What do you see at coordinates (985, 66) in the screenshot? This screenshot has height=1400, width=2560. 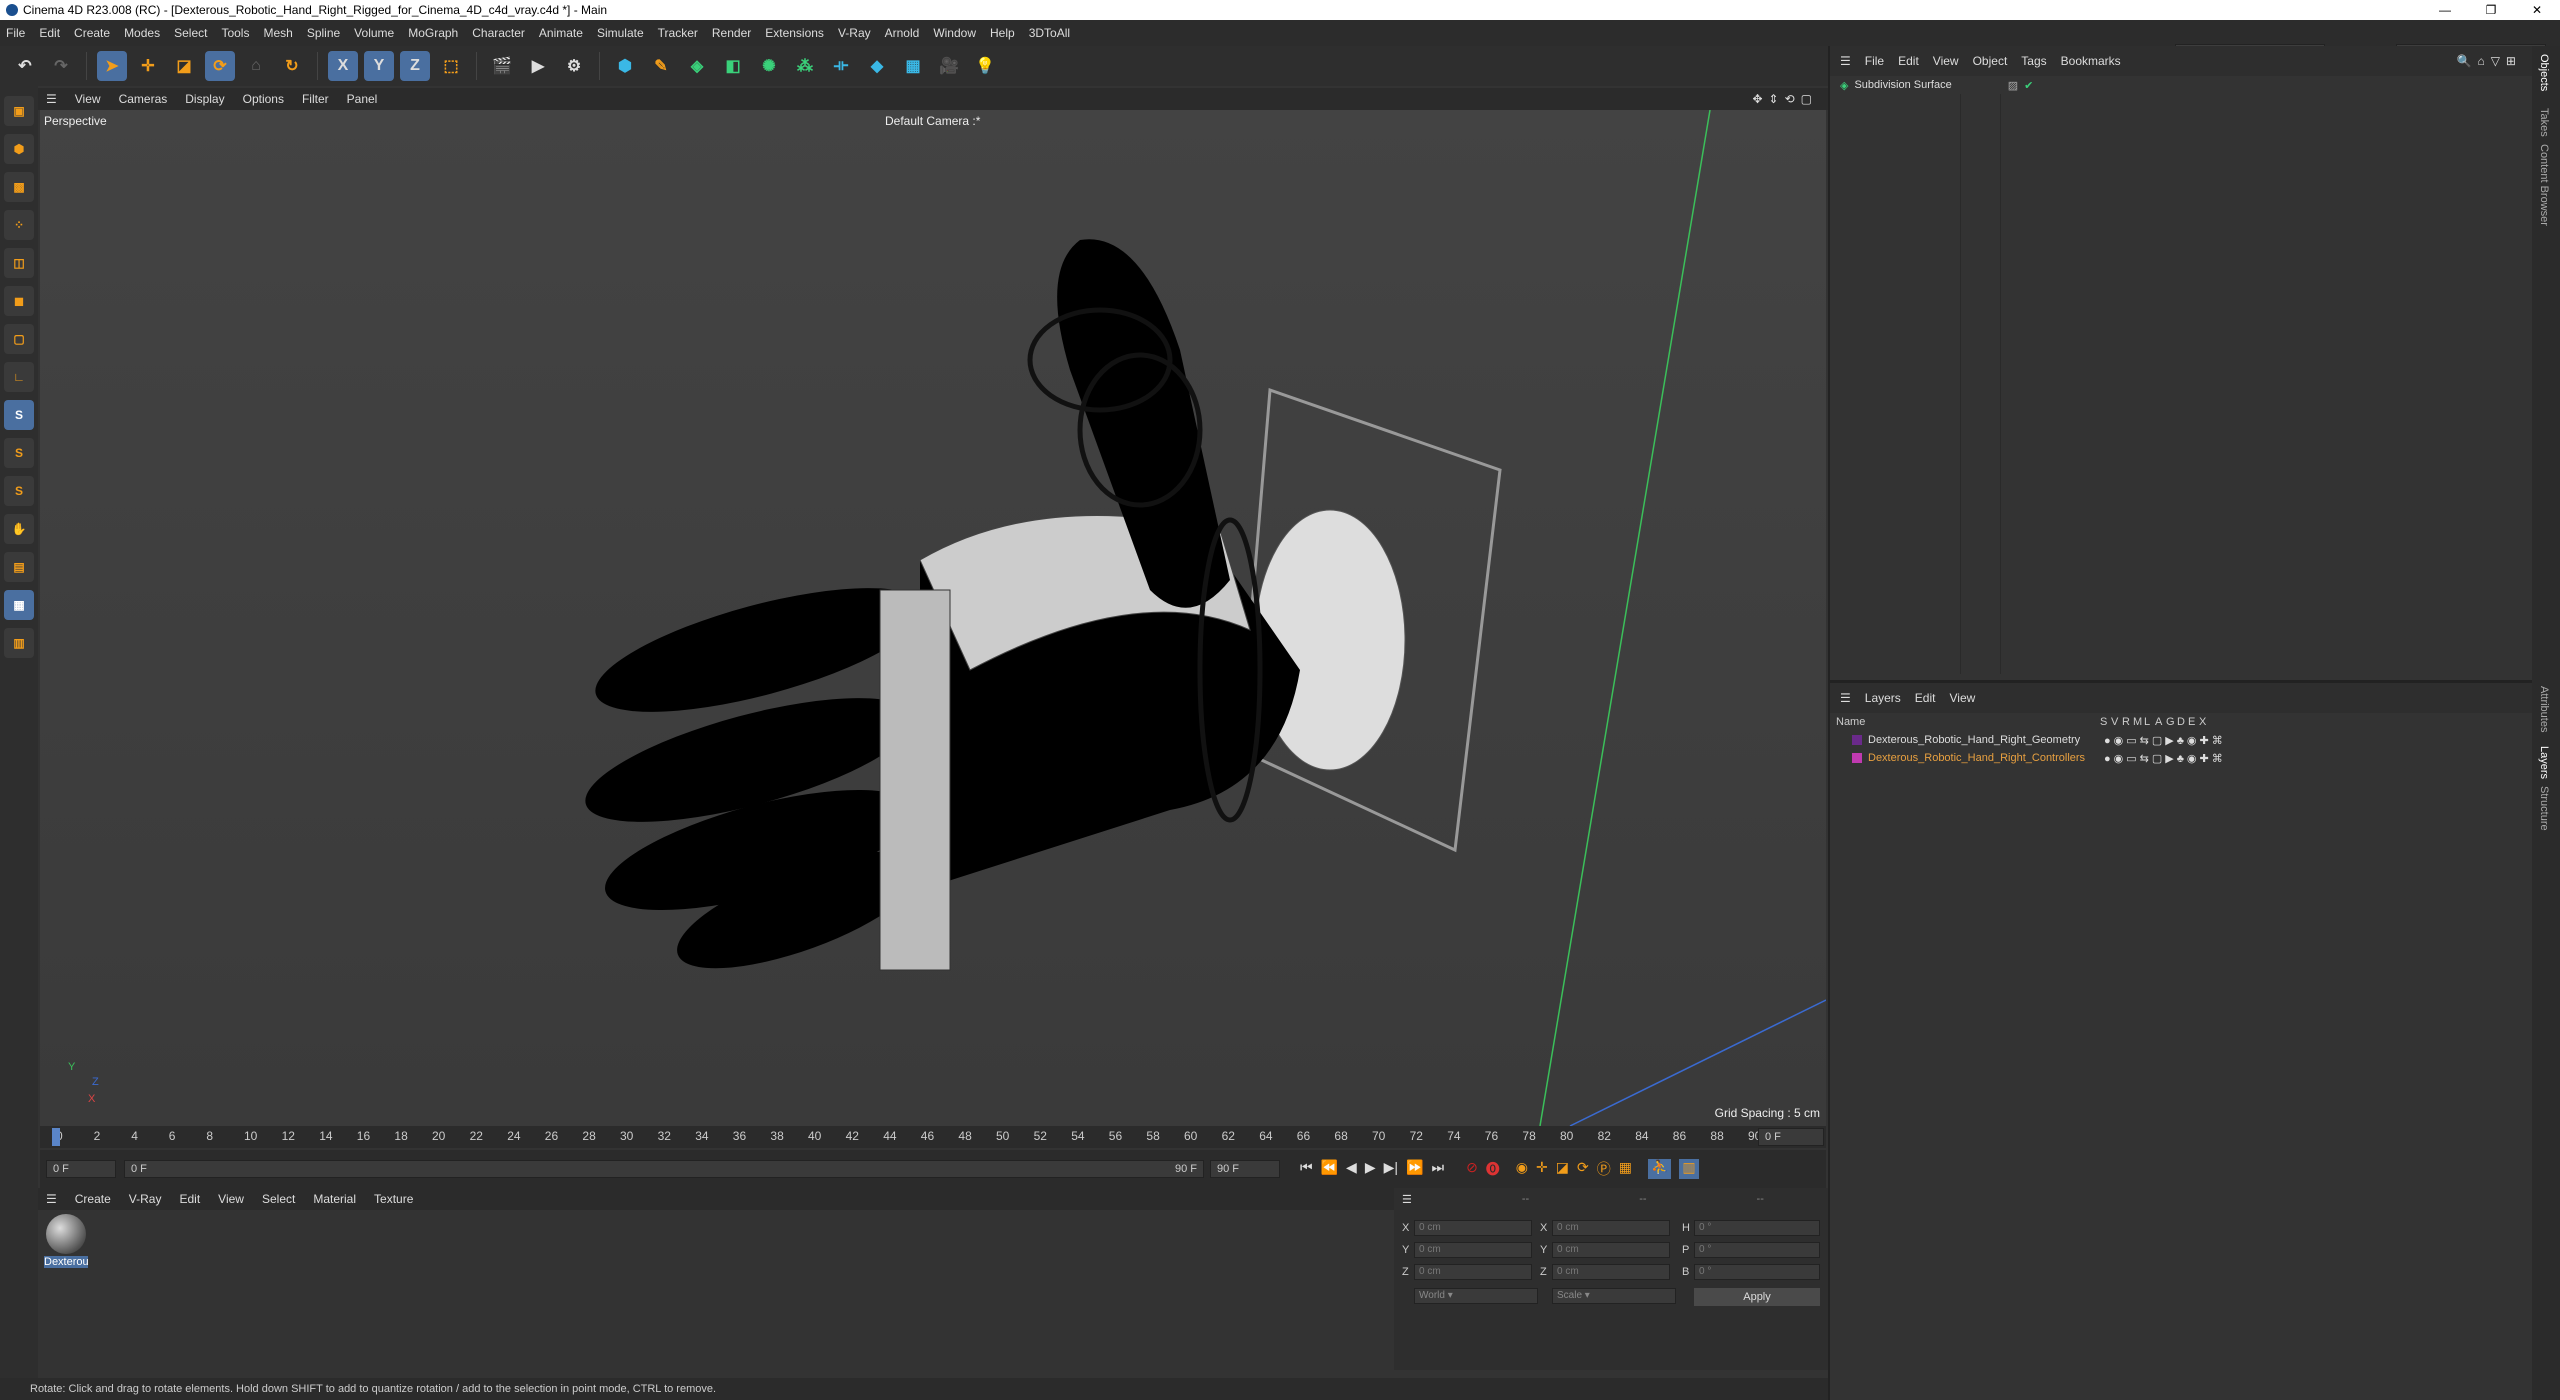 I see `light-icon: 💡` at bounding box center [985, 66].